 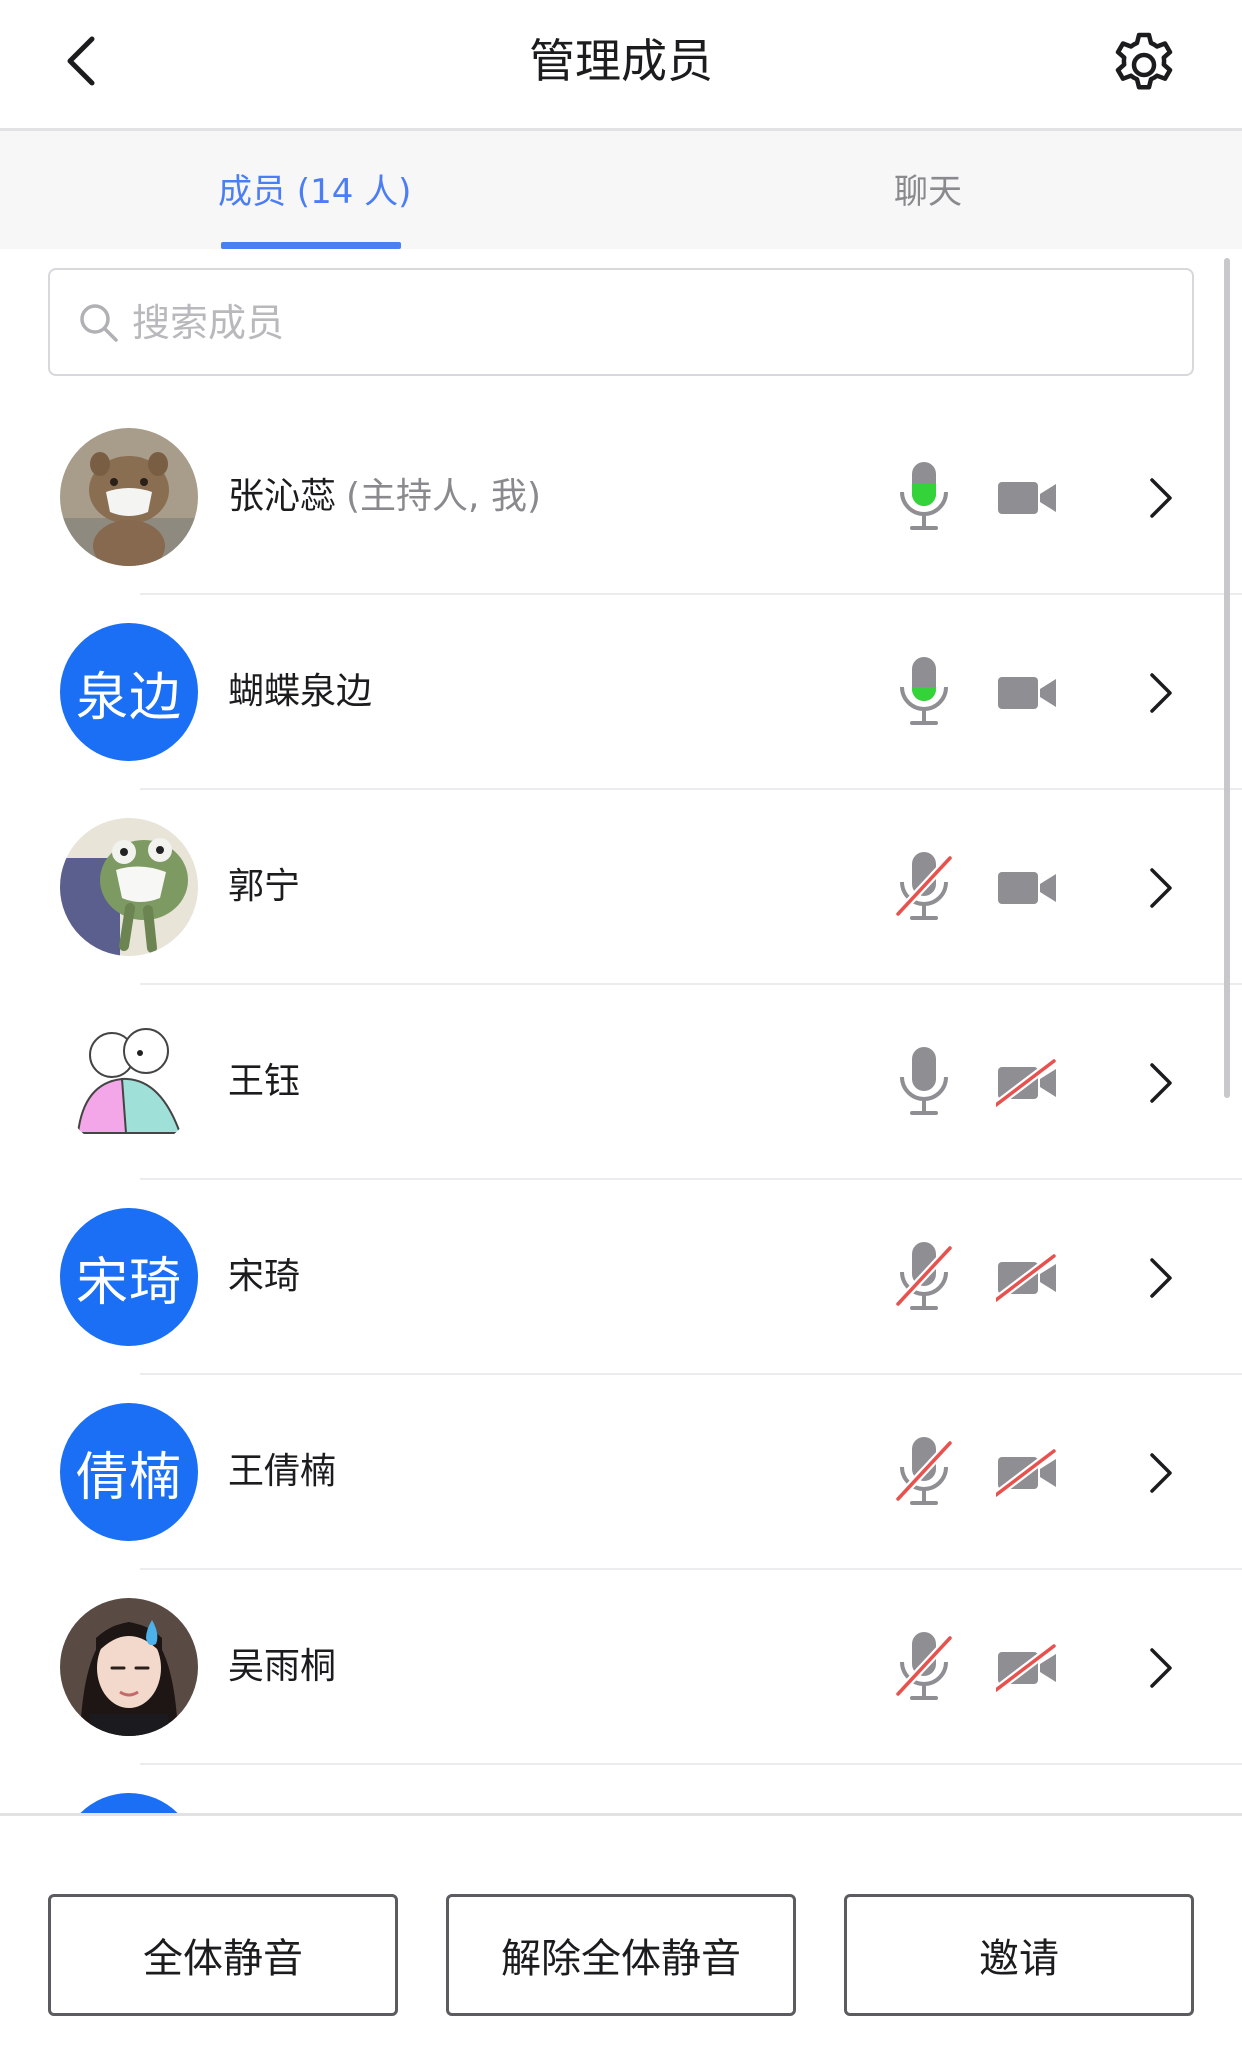 I want to click on search-icon, so click(x=99, y=323).